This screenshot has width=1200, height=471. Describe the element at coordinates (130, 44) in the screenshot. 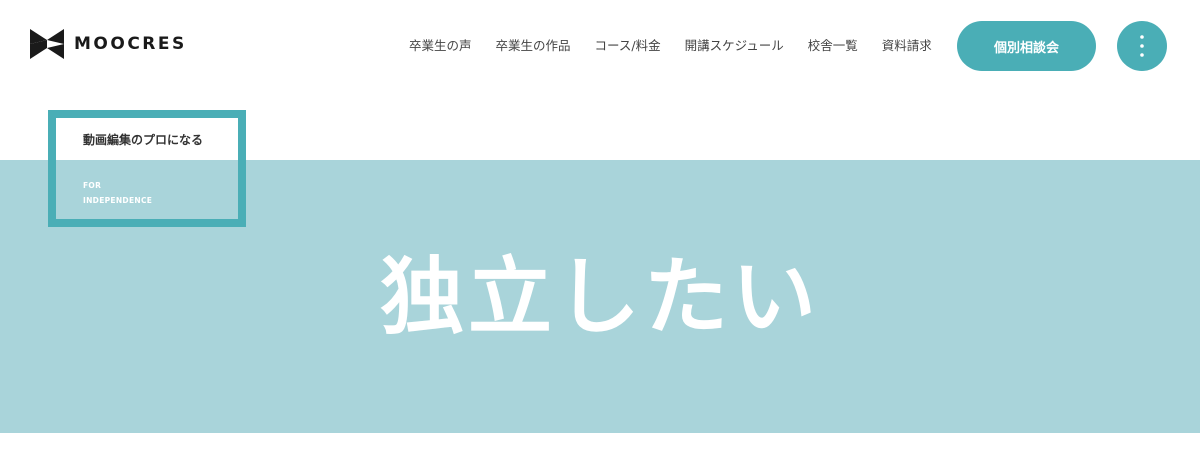

I see `brand-name: MOOCRES` at that location.